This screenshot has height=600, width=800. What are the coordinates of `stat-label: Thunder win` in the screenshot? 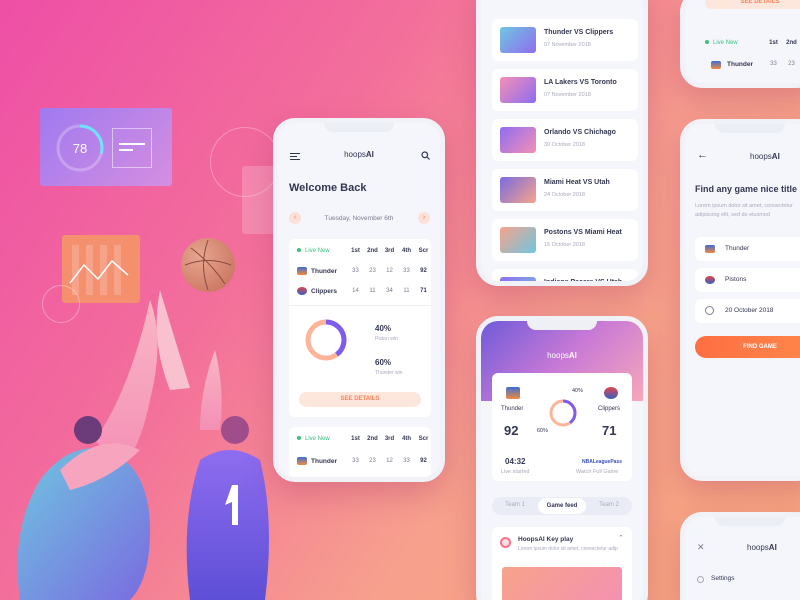 It's located at (389, 373).